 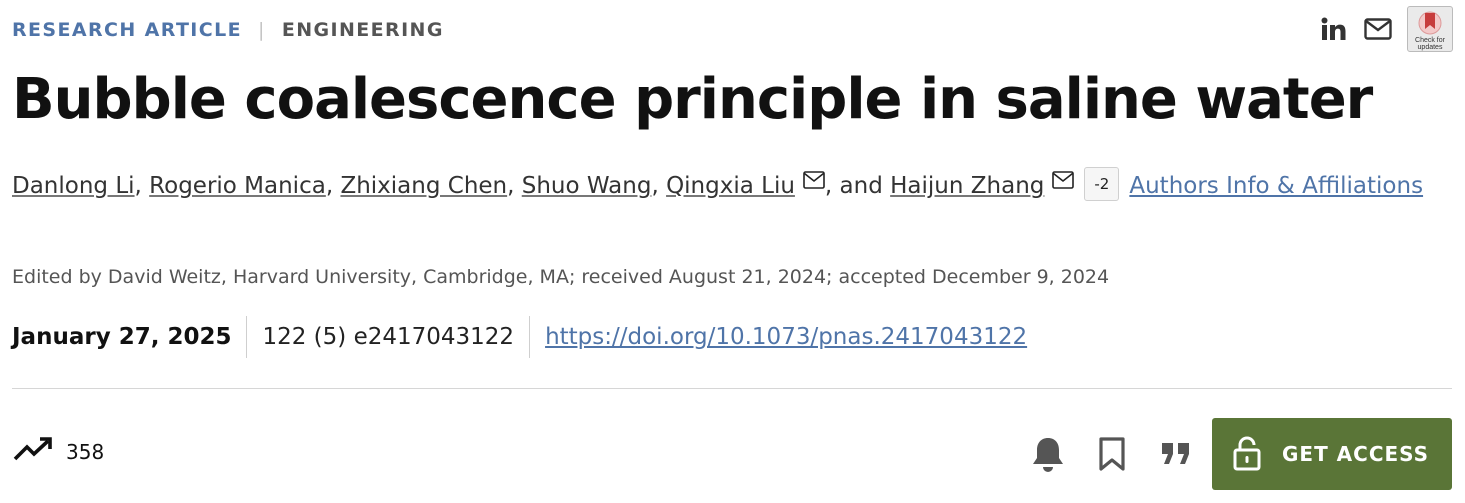 What do you see at coordinates (122, 337) in the screenshot?
I see `publication-date: January 27, 2025` at bounding box center [122, 337].